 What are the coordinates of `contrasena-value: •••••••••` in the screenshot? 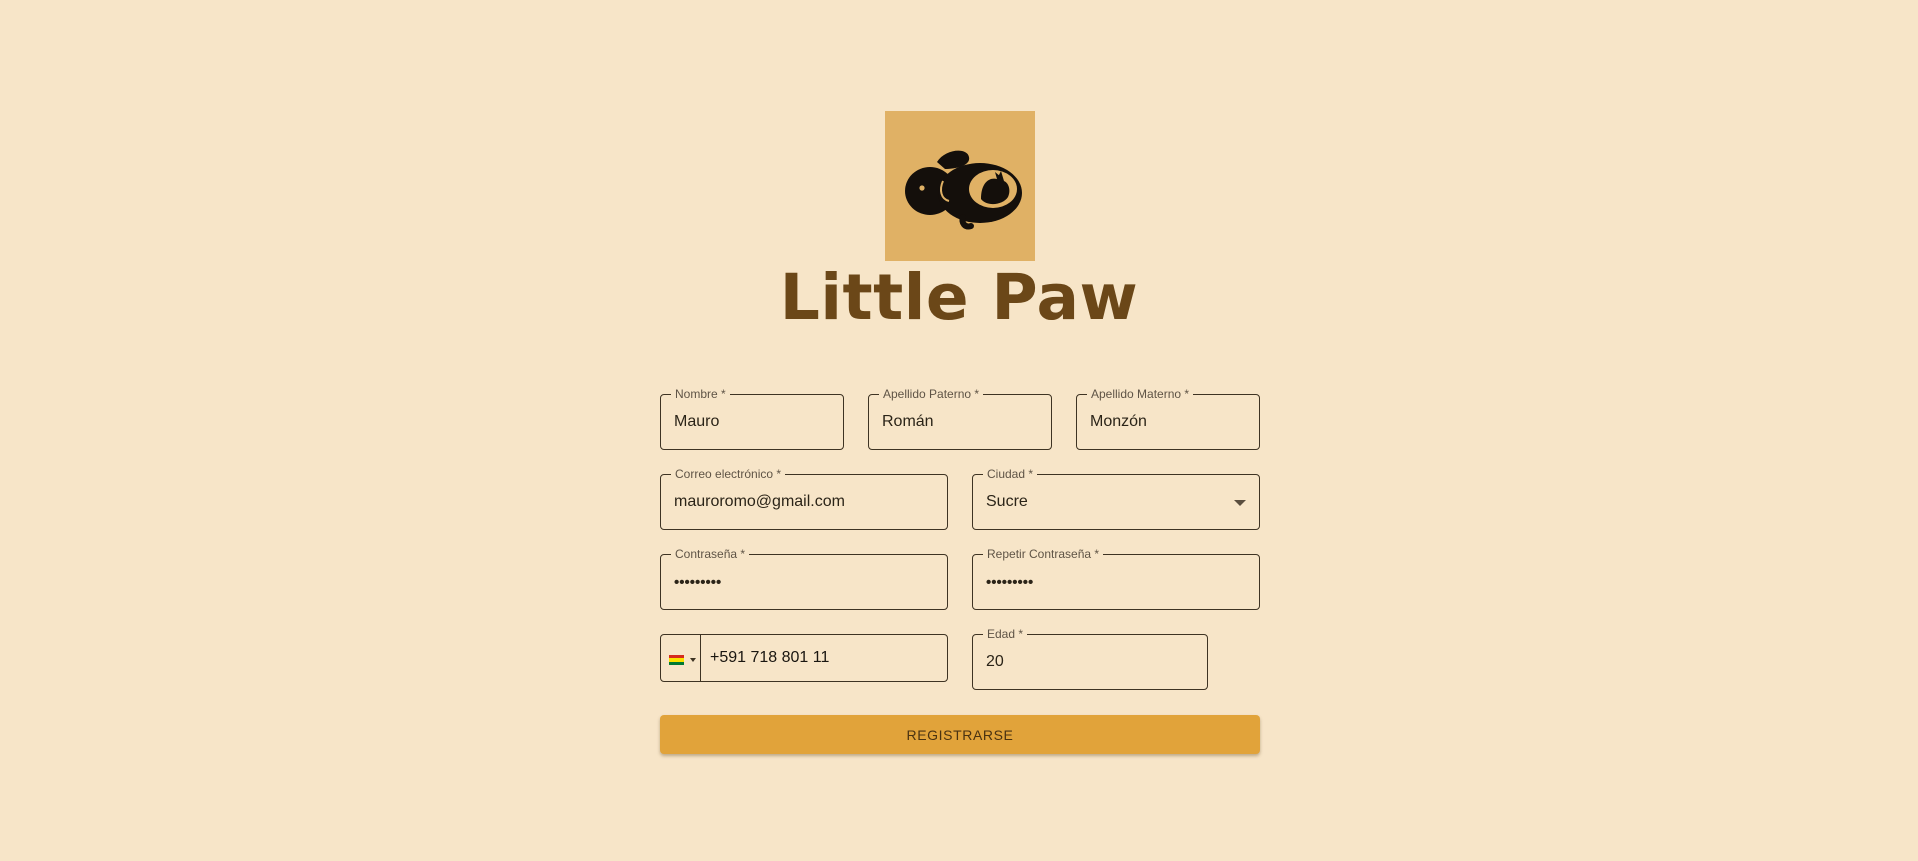 It's located at (698, 582).